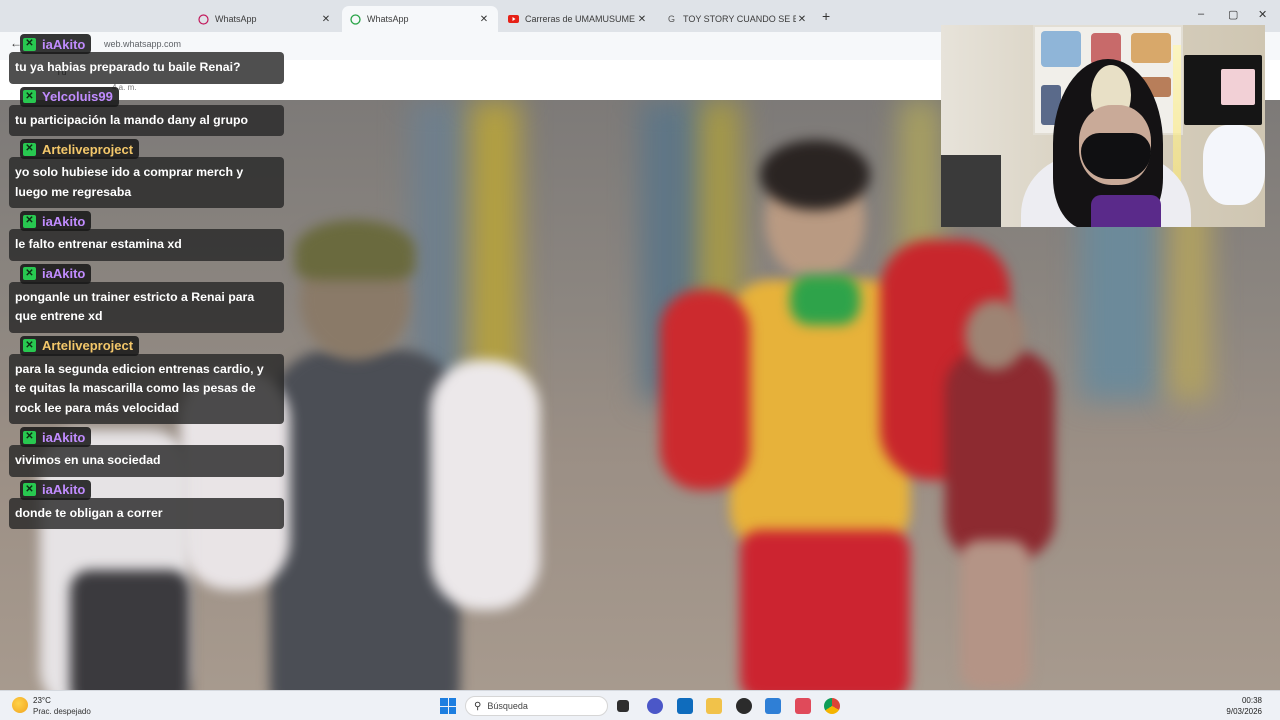 Image resolution: width=1280 pixels, height=720 pixels. I want to click on tab-umamusume: Carreras de UMAMUSUME en P ✕, so click(578, 19).